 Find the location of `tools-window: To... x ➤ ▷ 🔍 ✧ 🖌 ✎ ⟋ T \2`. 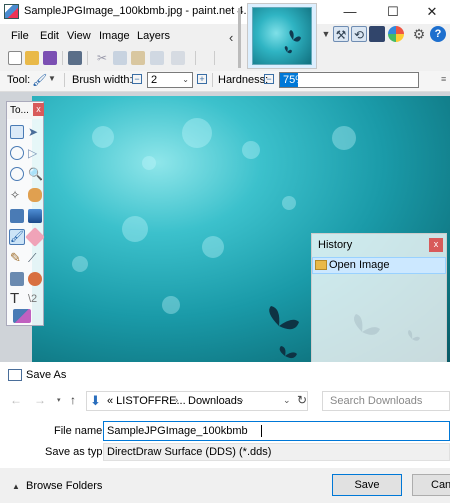

tools-window: To... x ➤ ▷ 🔍 ✧ 🖌 ✎ ⟋ T \2 is located at coordinates (25, 213).